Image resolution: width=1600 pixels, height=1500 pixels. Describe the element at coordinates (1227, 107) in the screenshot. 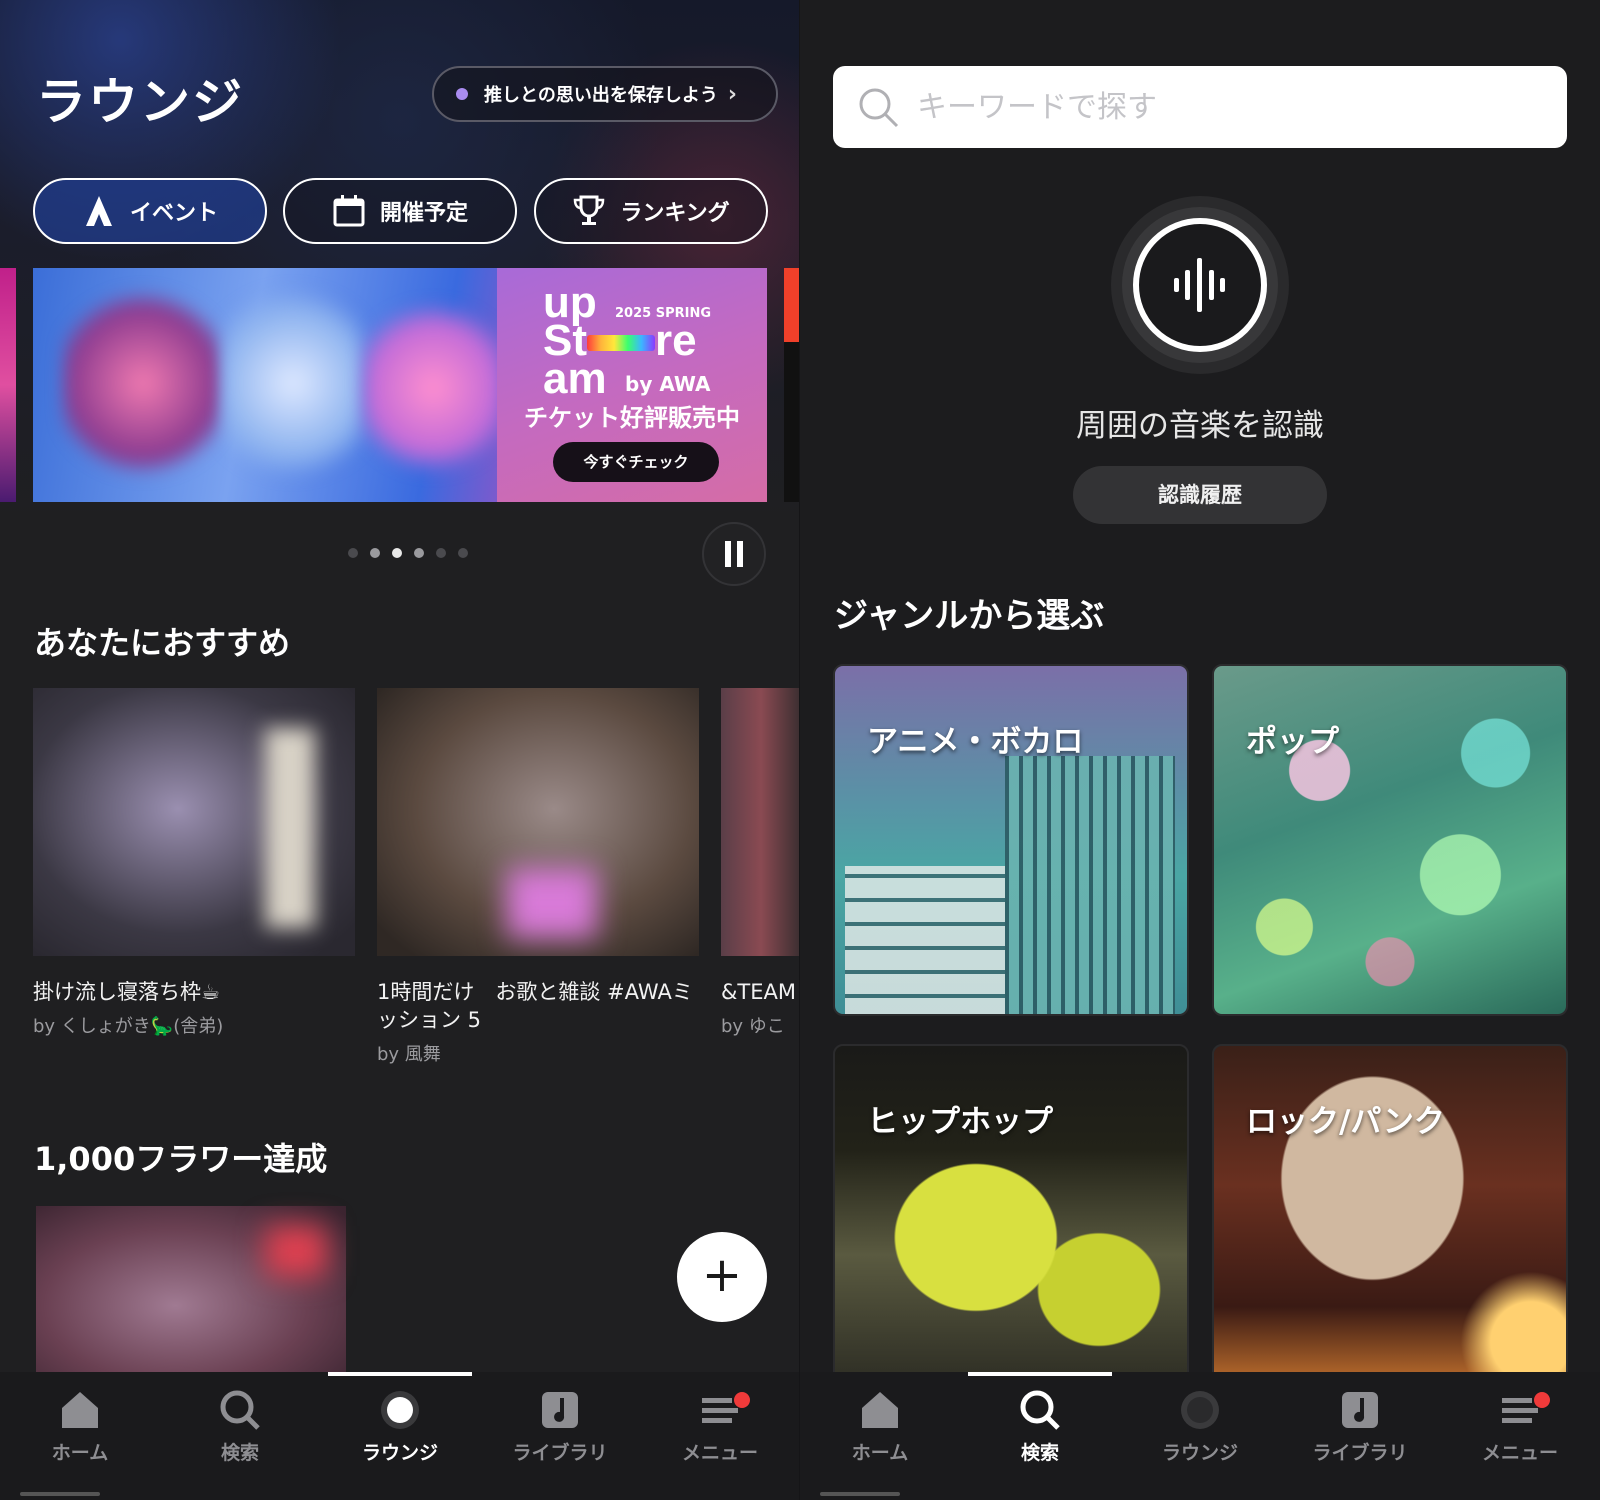

I see `search-input` at that location.